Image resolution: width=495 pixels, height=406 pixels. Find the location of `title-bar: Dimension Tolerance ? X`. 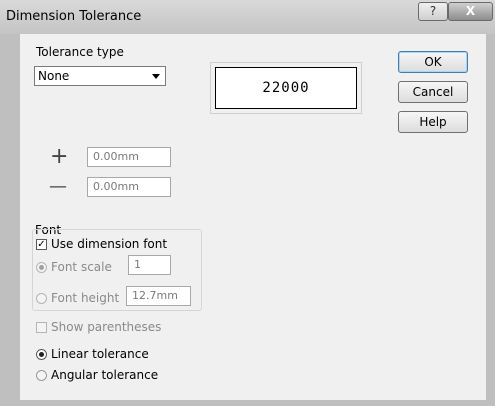

title-bar: Dimension Tolerance ? X is located at coordinates (247, 17).